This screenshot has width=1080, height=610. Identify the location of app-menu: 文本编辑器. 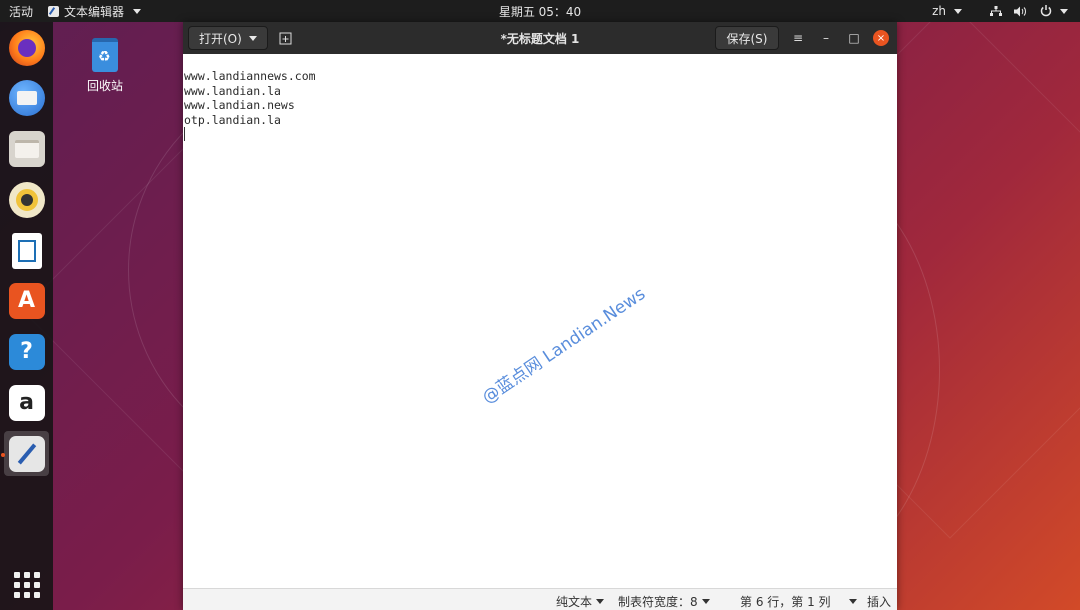
(92, 11).